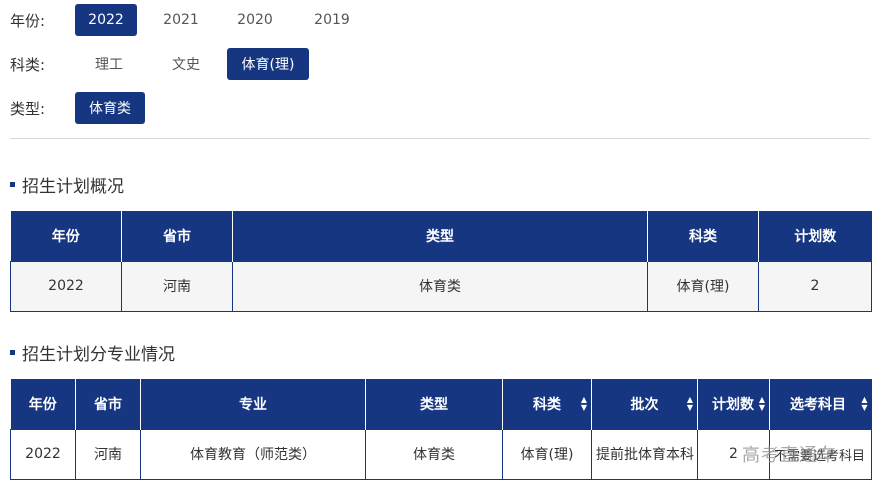  I want to click on overview-cell-type: 体育类, so click(440, 286).